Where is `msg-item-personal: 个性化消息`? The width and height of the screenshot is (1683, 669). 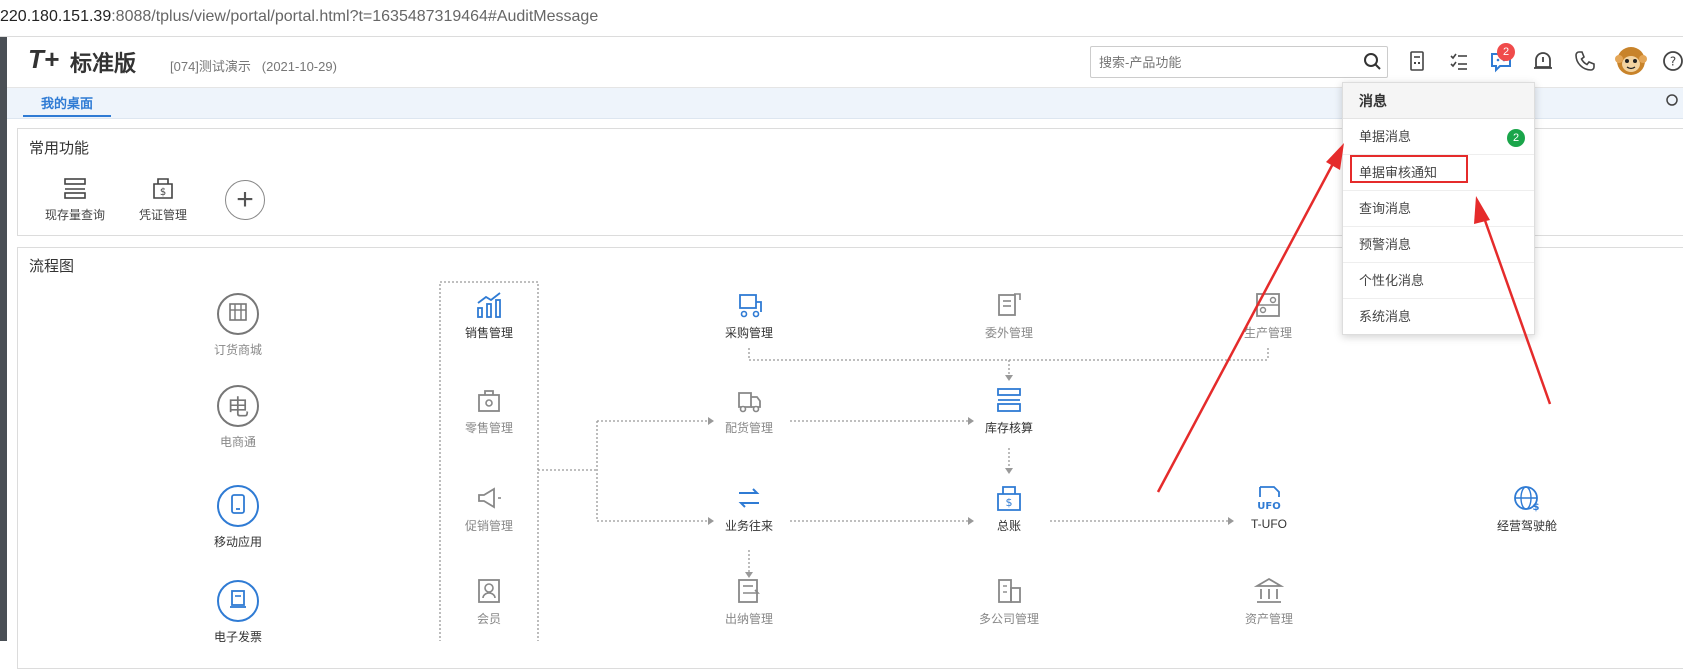 msg-item-personal: 个性化消息 is located at coordinates (1438, 281).